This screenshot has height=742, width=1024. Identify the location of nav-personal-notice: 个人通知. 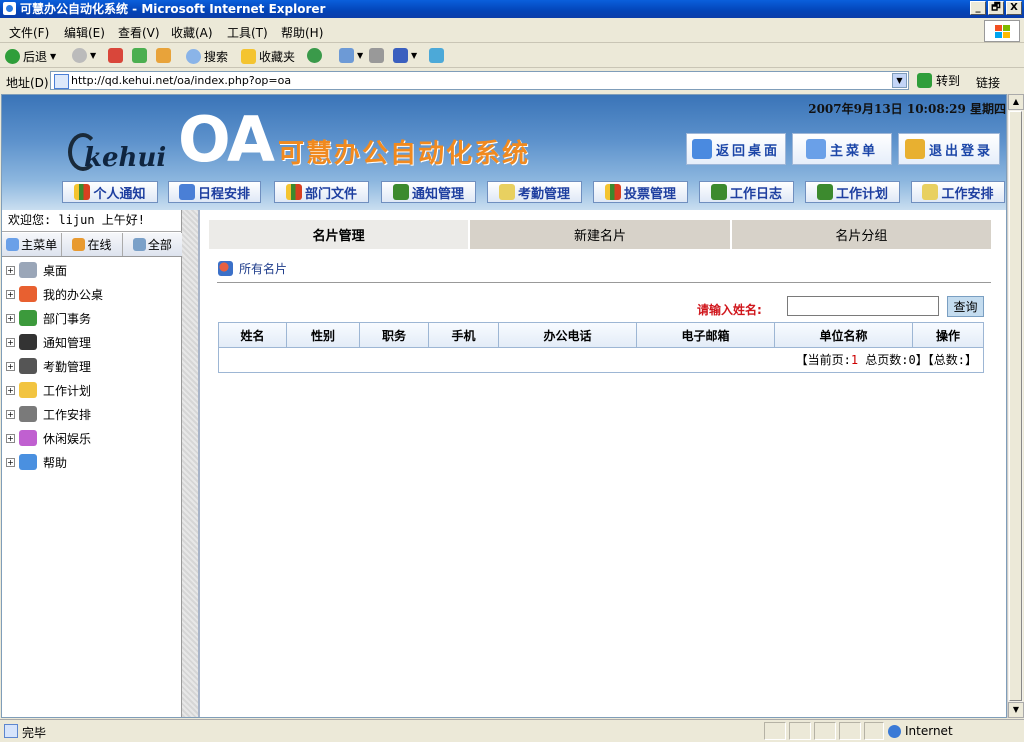
(110, 192).